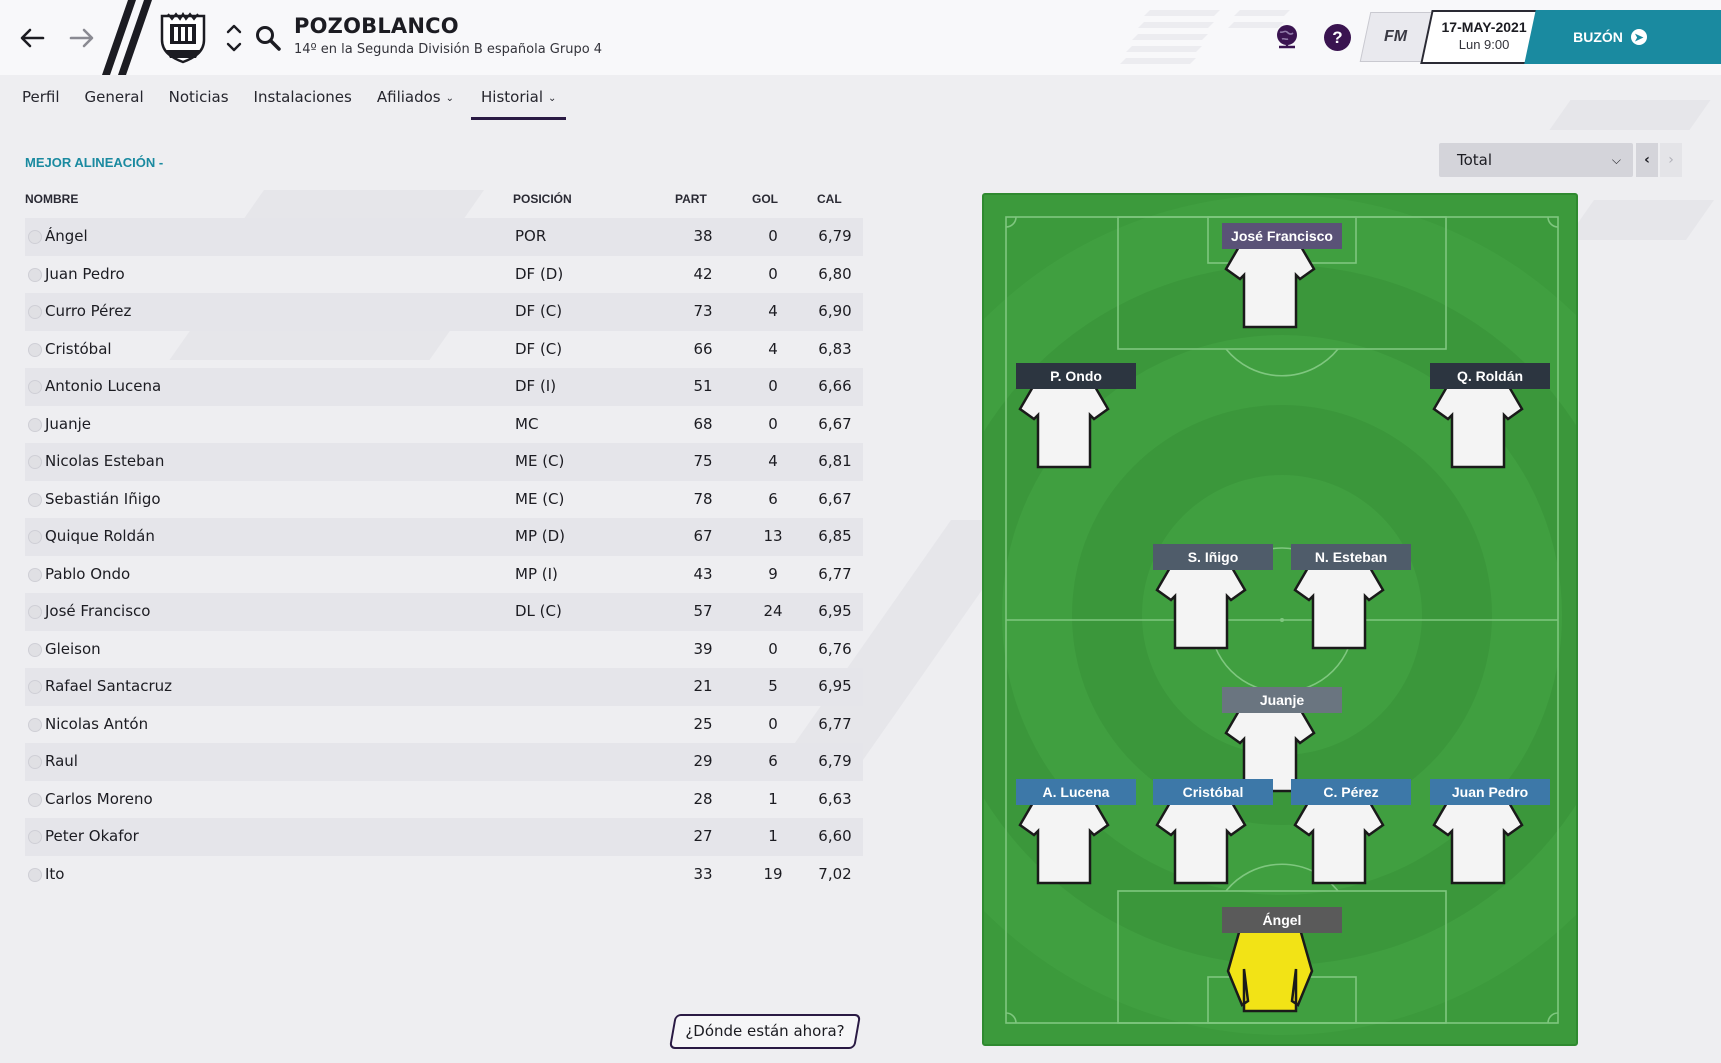  Describe the element at coordinates (54, 874) in the screenshot. I see `player-name: Ito` at that location.